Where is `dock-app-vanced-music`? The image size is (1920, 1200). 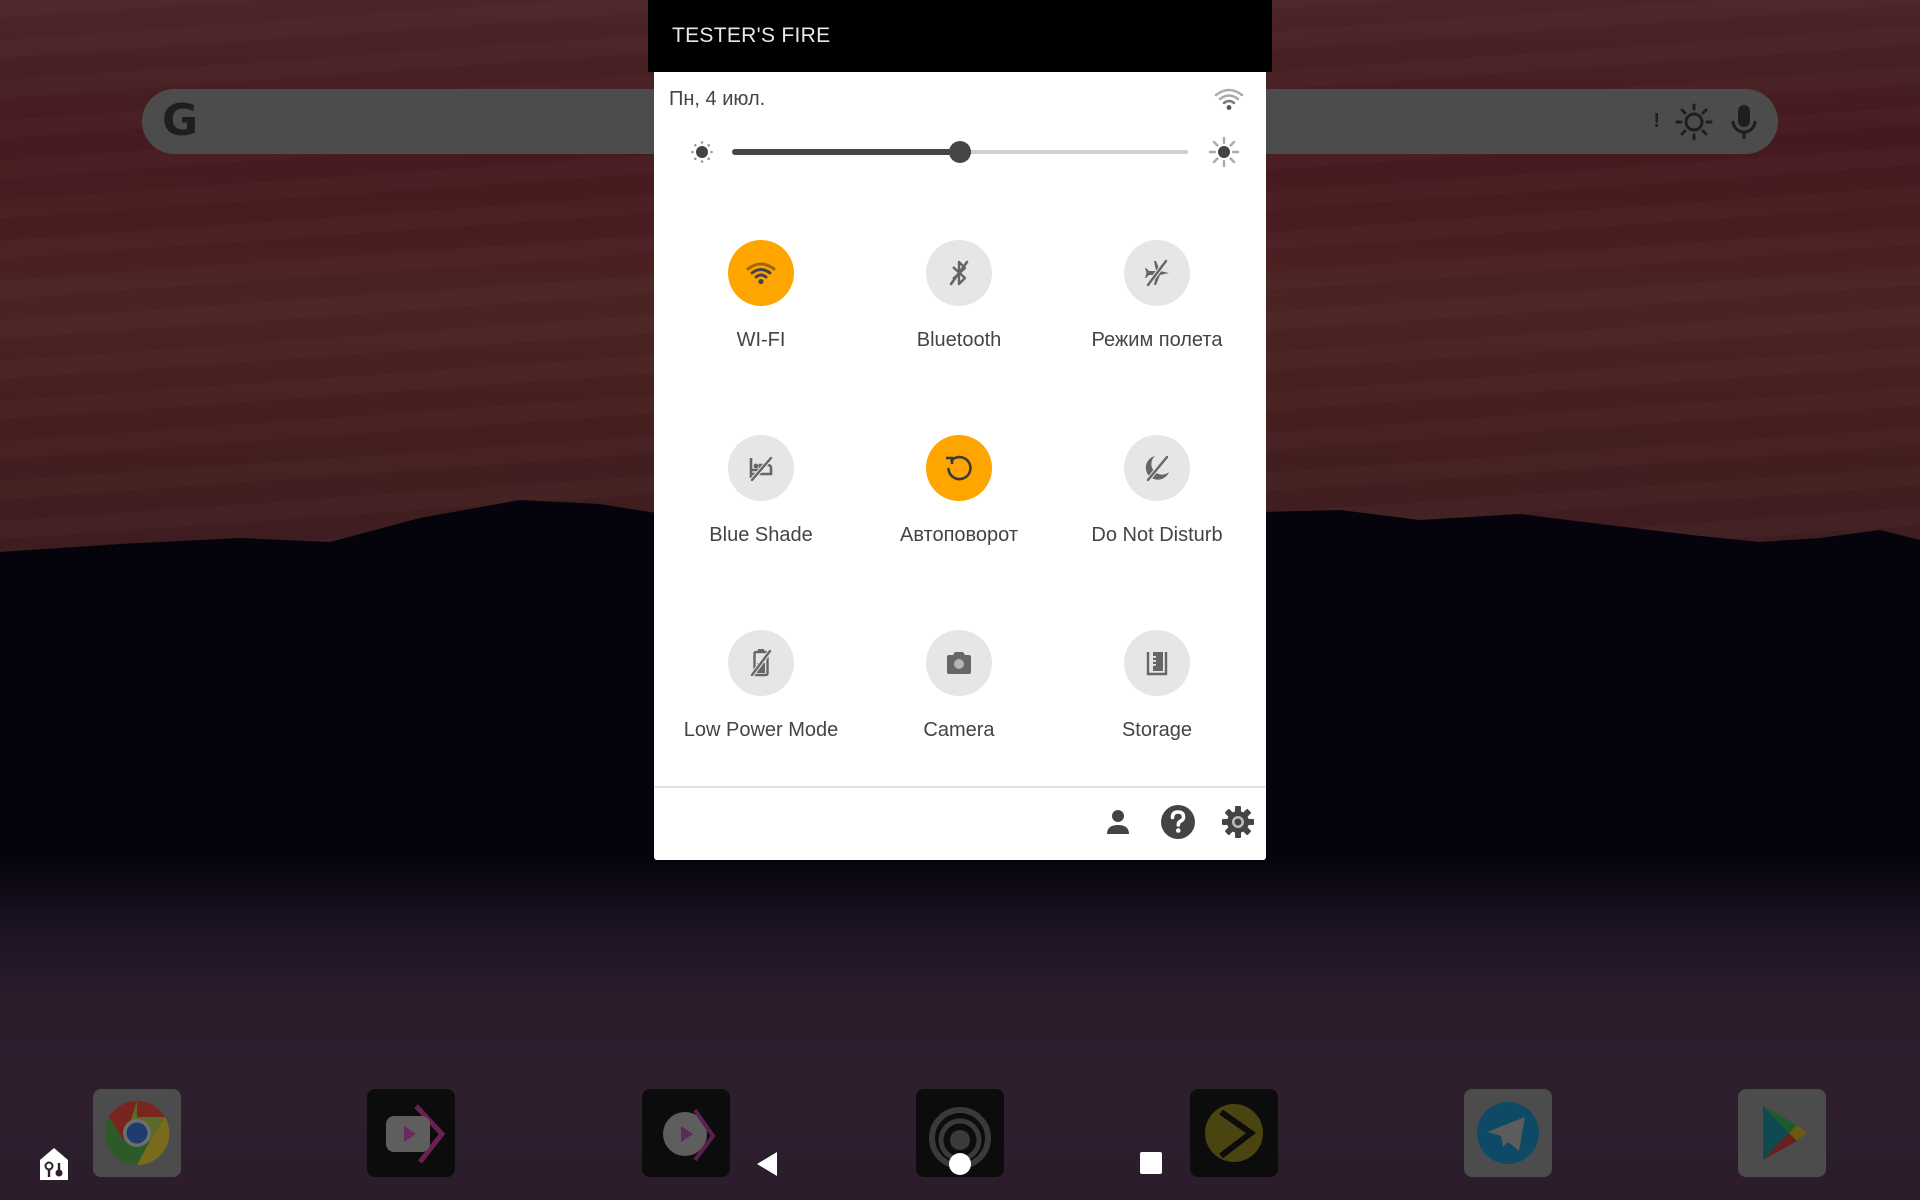 dock-app-vanced-music is located at coordinates (686, 1133).